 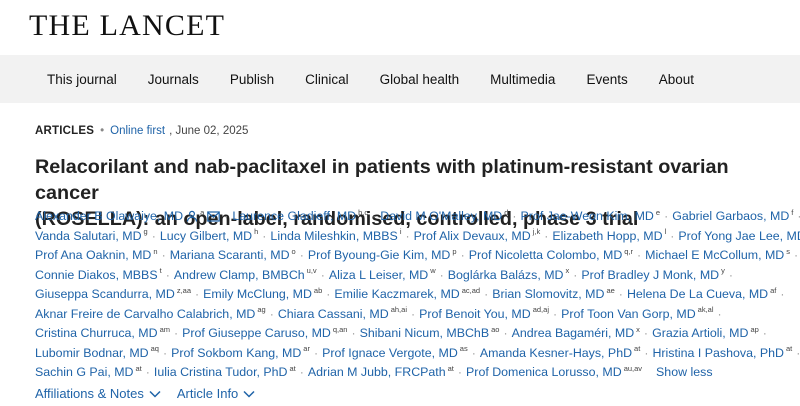 I want to click on author-link: Linda Mileshkin, MBBS i, so click(x=335, y=235).